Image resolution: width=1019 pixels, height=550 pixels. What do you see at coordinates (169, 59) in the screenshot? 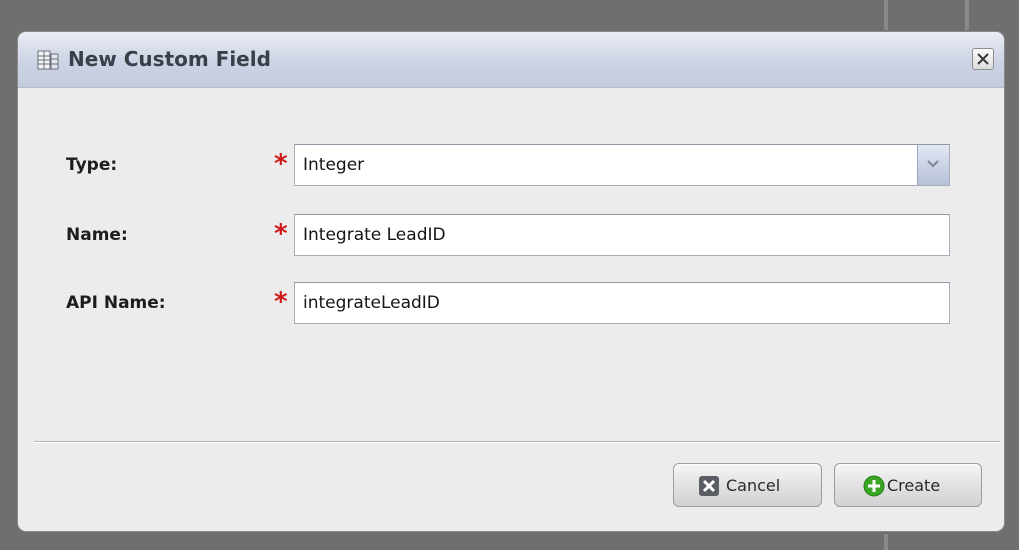
I see `dialog-title: New Custom Field` at bounding box center [169, 59].